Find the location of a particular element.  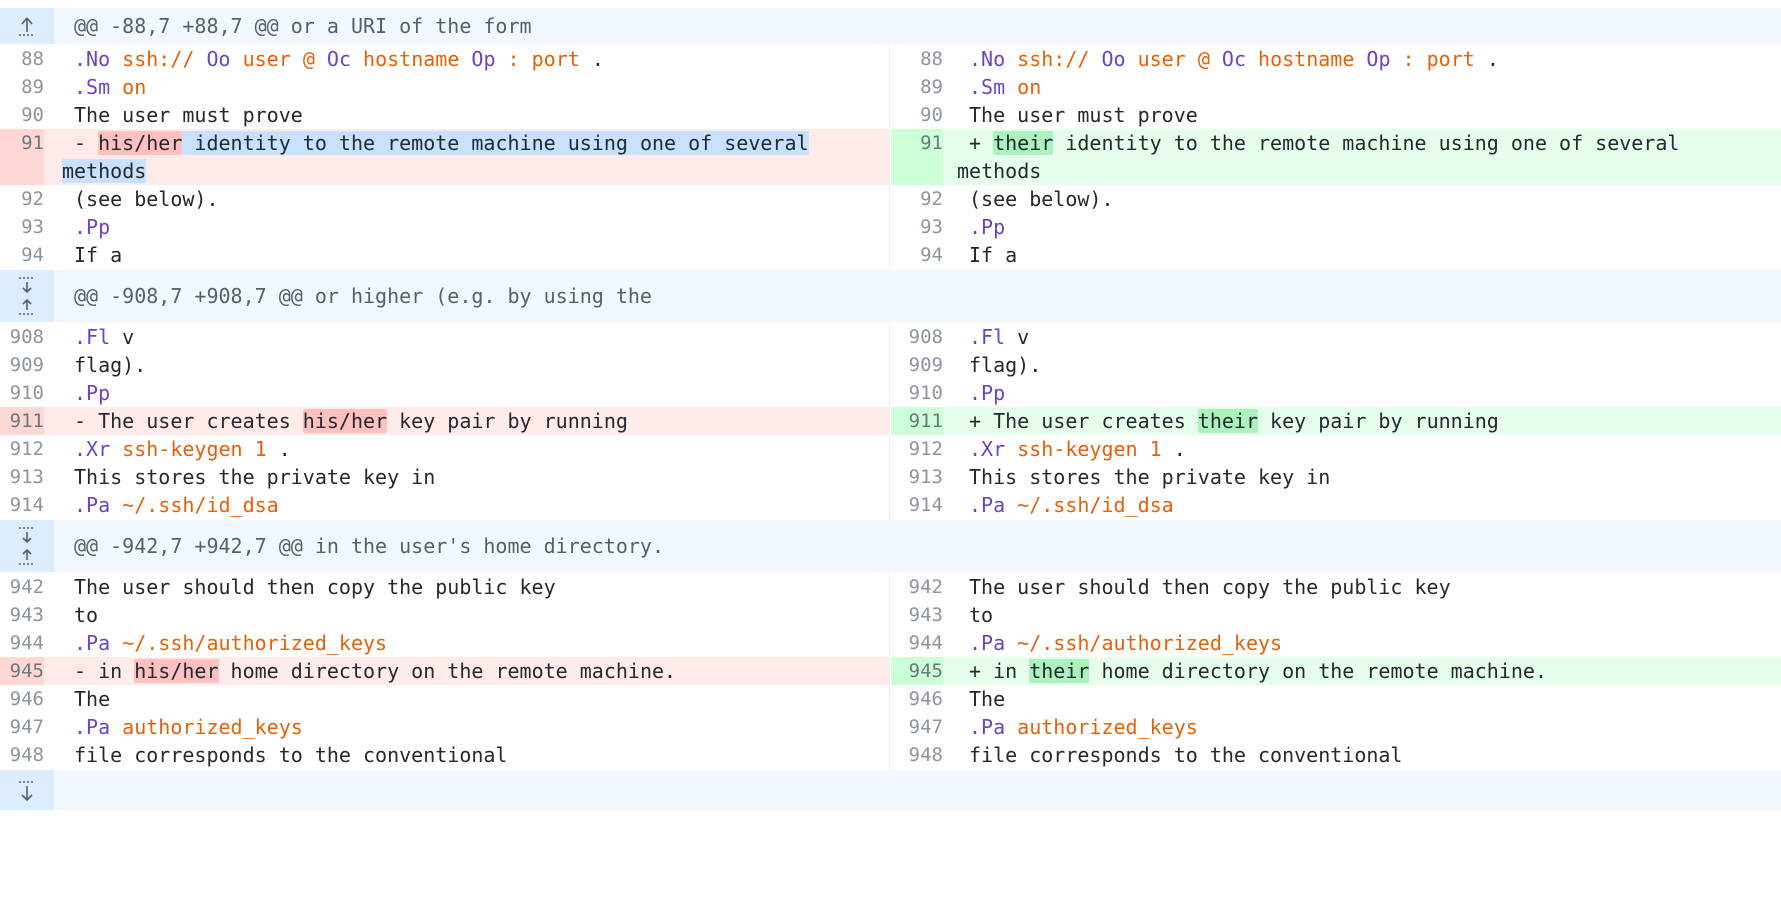

code-text: The is located at coordinates (987, 699).